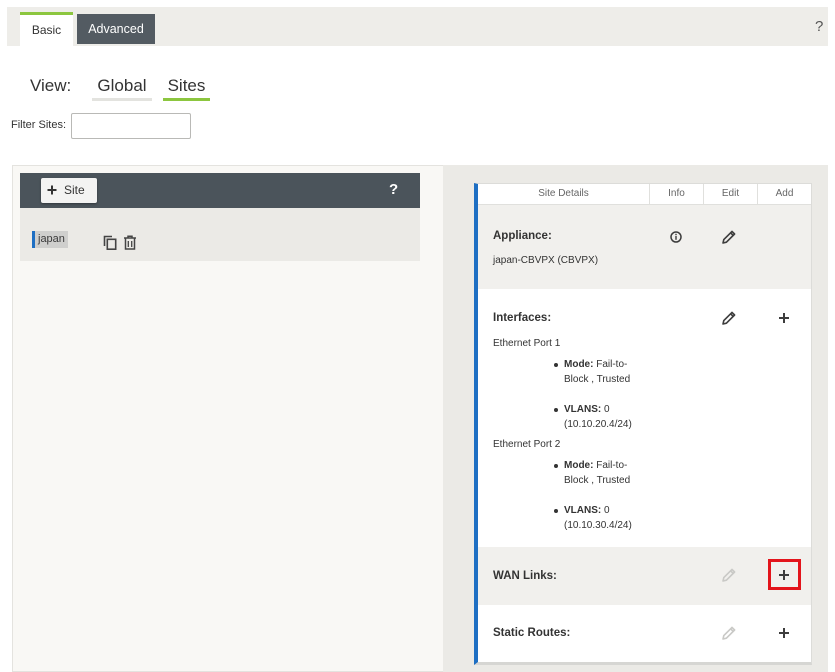 This screenshot has height=672, width=835. I want to click on view-option-sites: Sites, so click(186, 87).